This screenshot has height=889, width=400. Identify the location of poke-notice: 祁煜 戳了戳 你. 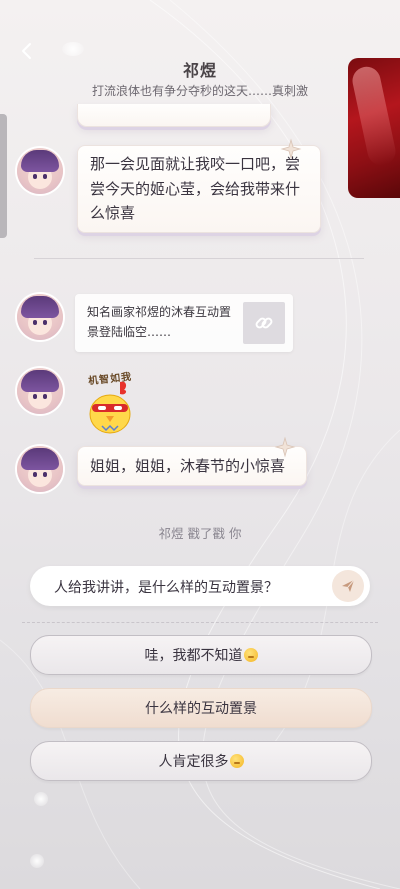
(200, 533).